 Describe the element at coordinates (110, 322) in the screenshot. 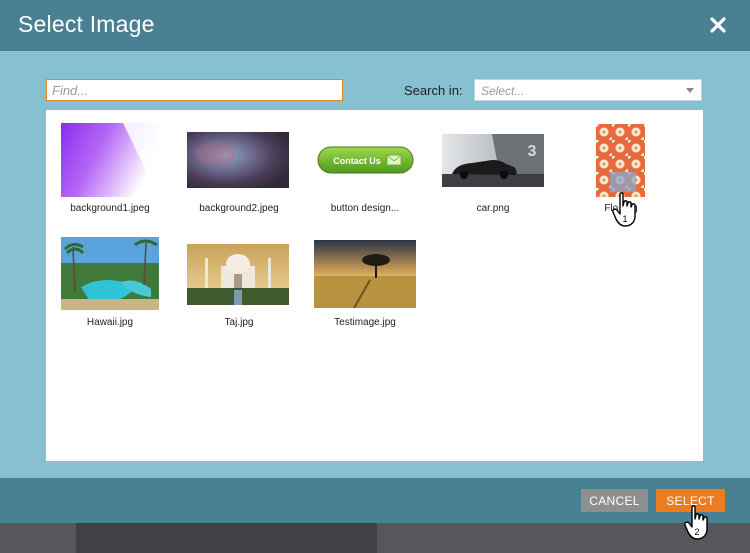

I see `image-name: Hawaii.jpg` at that location.